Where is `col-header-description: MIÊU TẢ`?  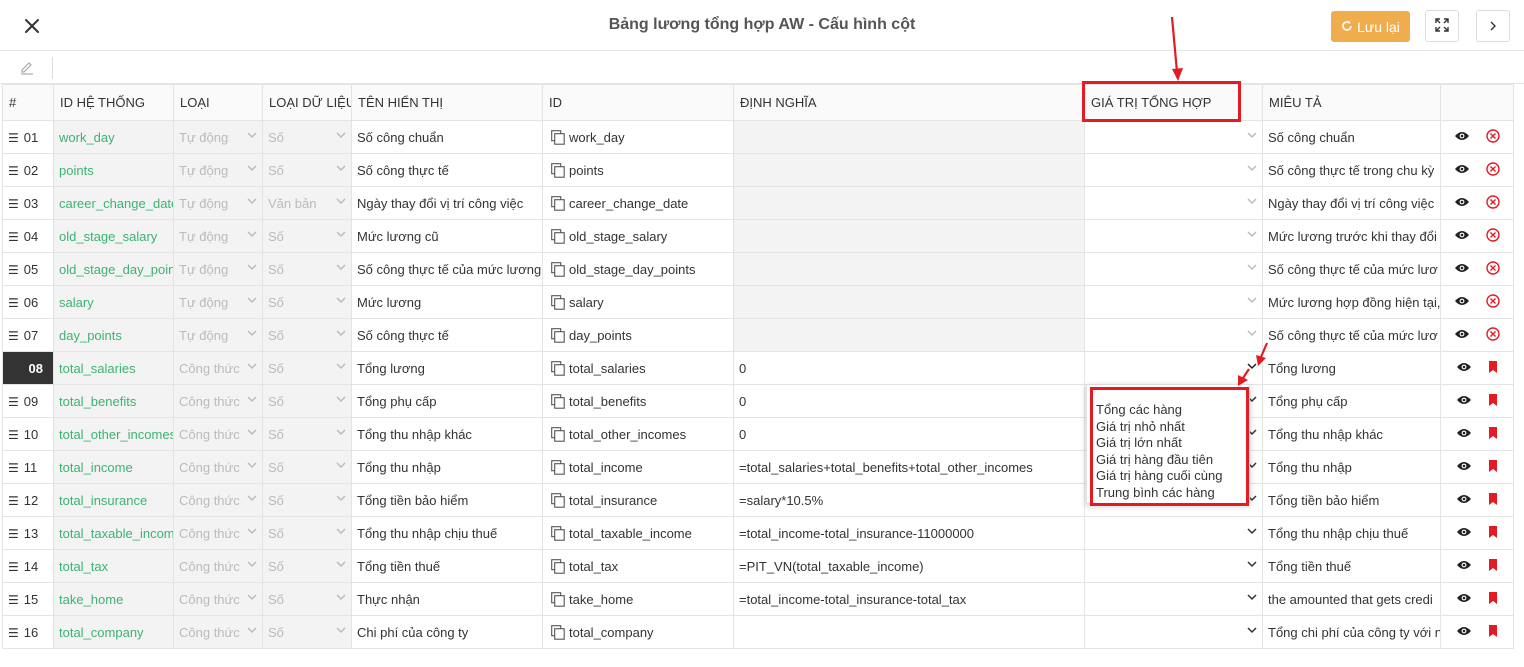
col-header-description: MIÊU TẢ is located at coordinates (1351, 102).